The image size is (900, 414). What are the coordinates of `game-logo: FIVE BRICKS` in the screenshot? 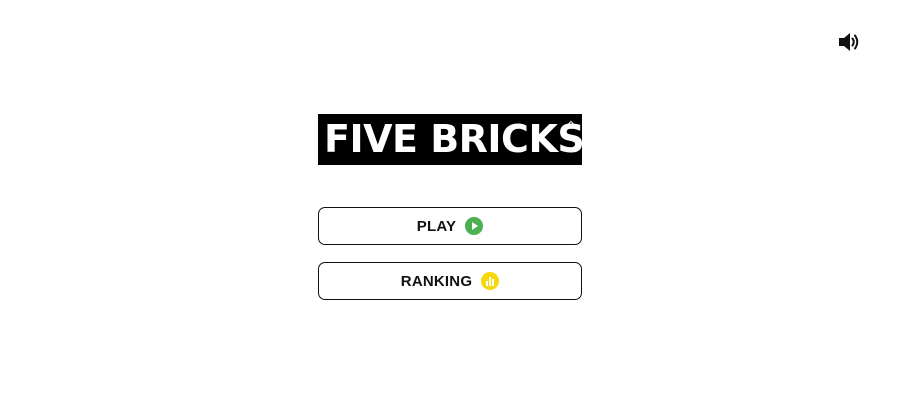 It's located at (451, 139).